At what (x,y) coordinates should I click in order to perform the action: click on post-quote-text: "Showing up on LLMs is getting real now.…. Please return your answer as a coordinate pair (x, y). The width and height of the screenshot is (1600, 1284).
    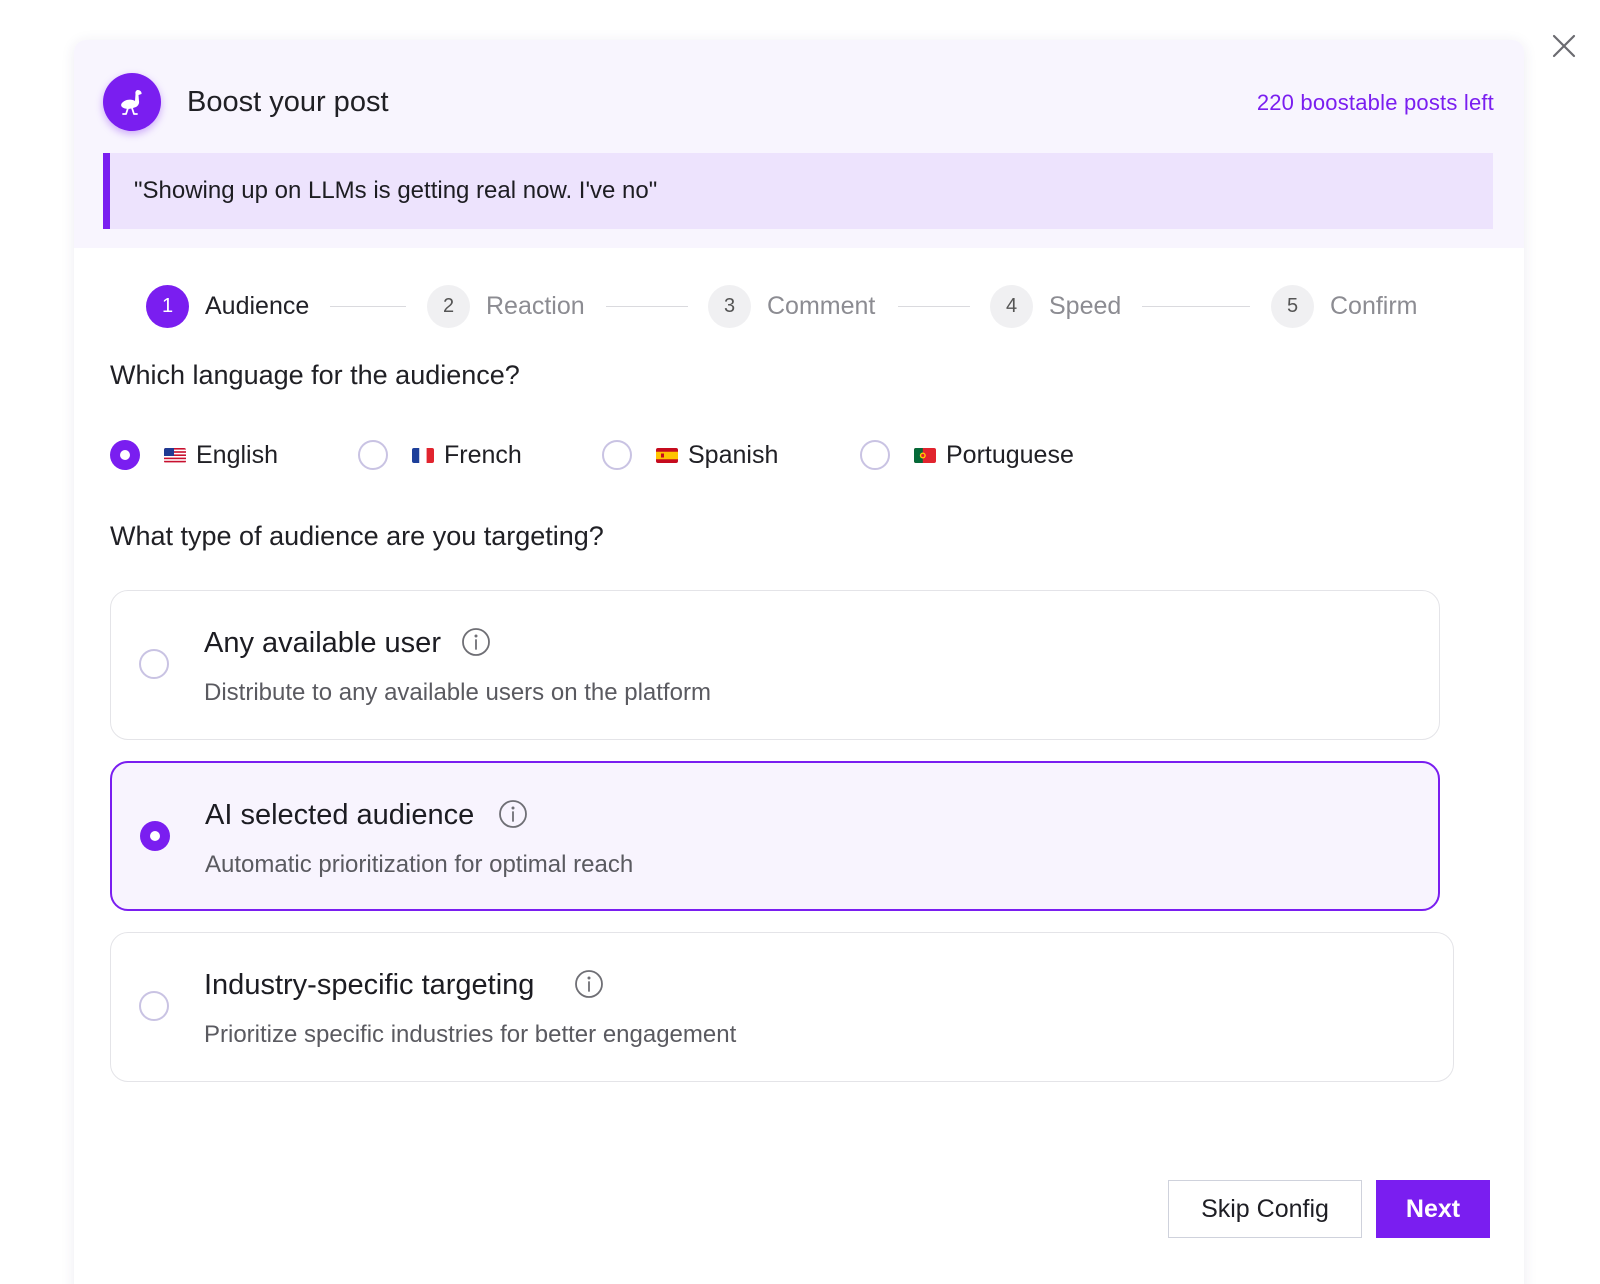
    Looking at the image, I should click on (396, 190).